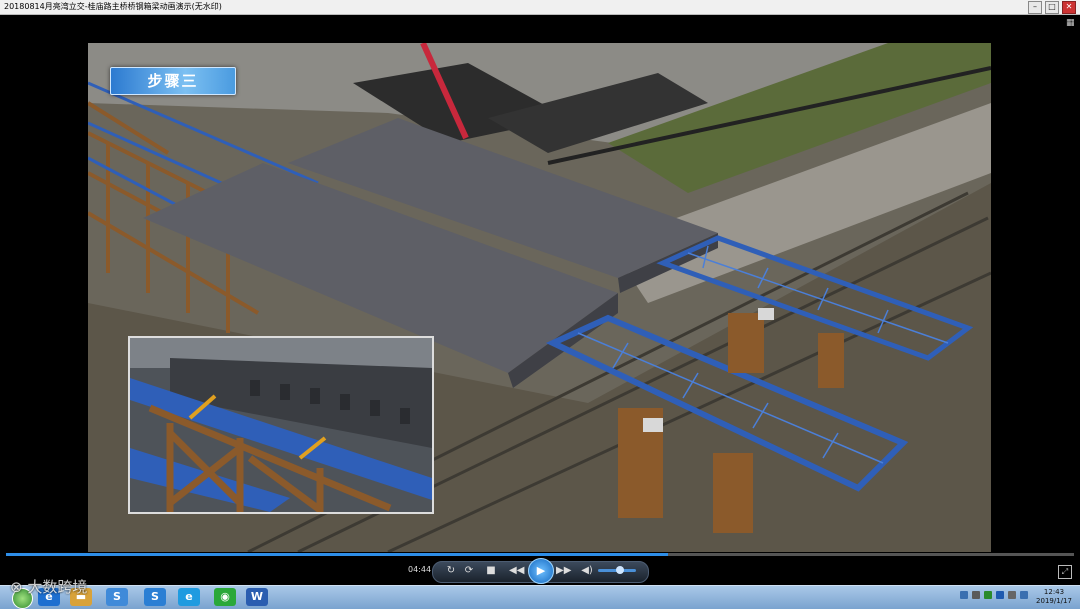  I want to click on stop-icon: ■, so click(491, 571).